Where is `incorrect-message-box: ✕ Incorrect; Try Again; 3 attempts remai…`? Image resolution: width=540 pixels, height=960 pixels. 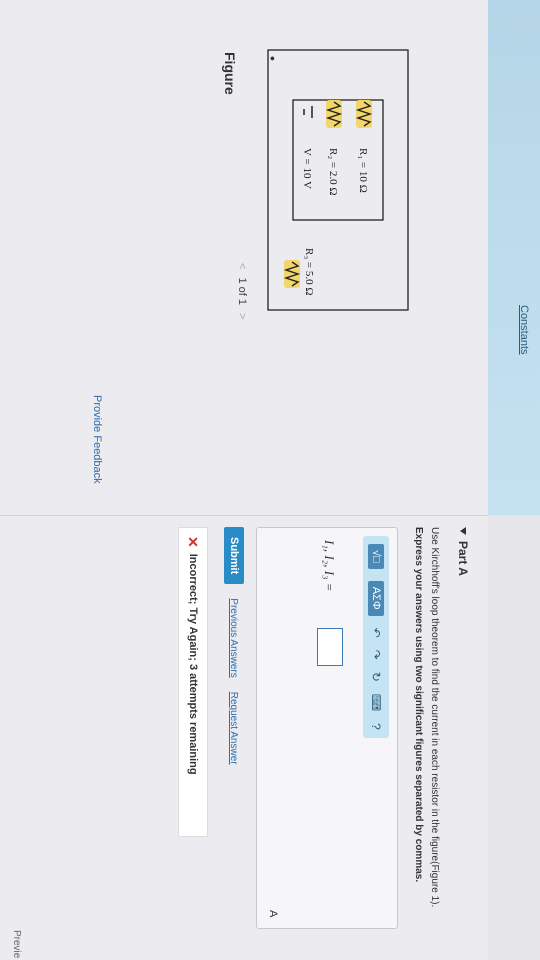
incorrect-message-box: ✕ Incorrect; Try Again; 3 attempts remai… is located at coordinates (193, 682).